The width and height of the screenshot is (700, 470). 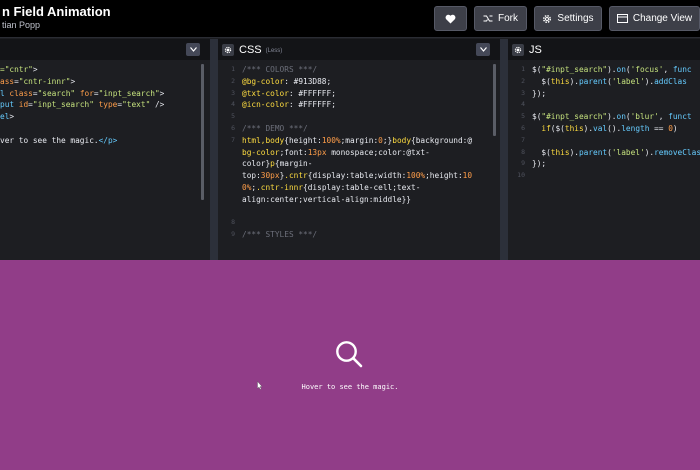 I want to click on code-line: put id="inpt_search" type="text" />, so click(x=82, y=105).